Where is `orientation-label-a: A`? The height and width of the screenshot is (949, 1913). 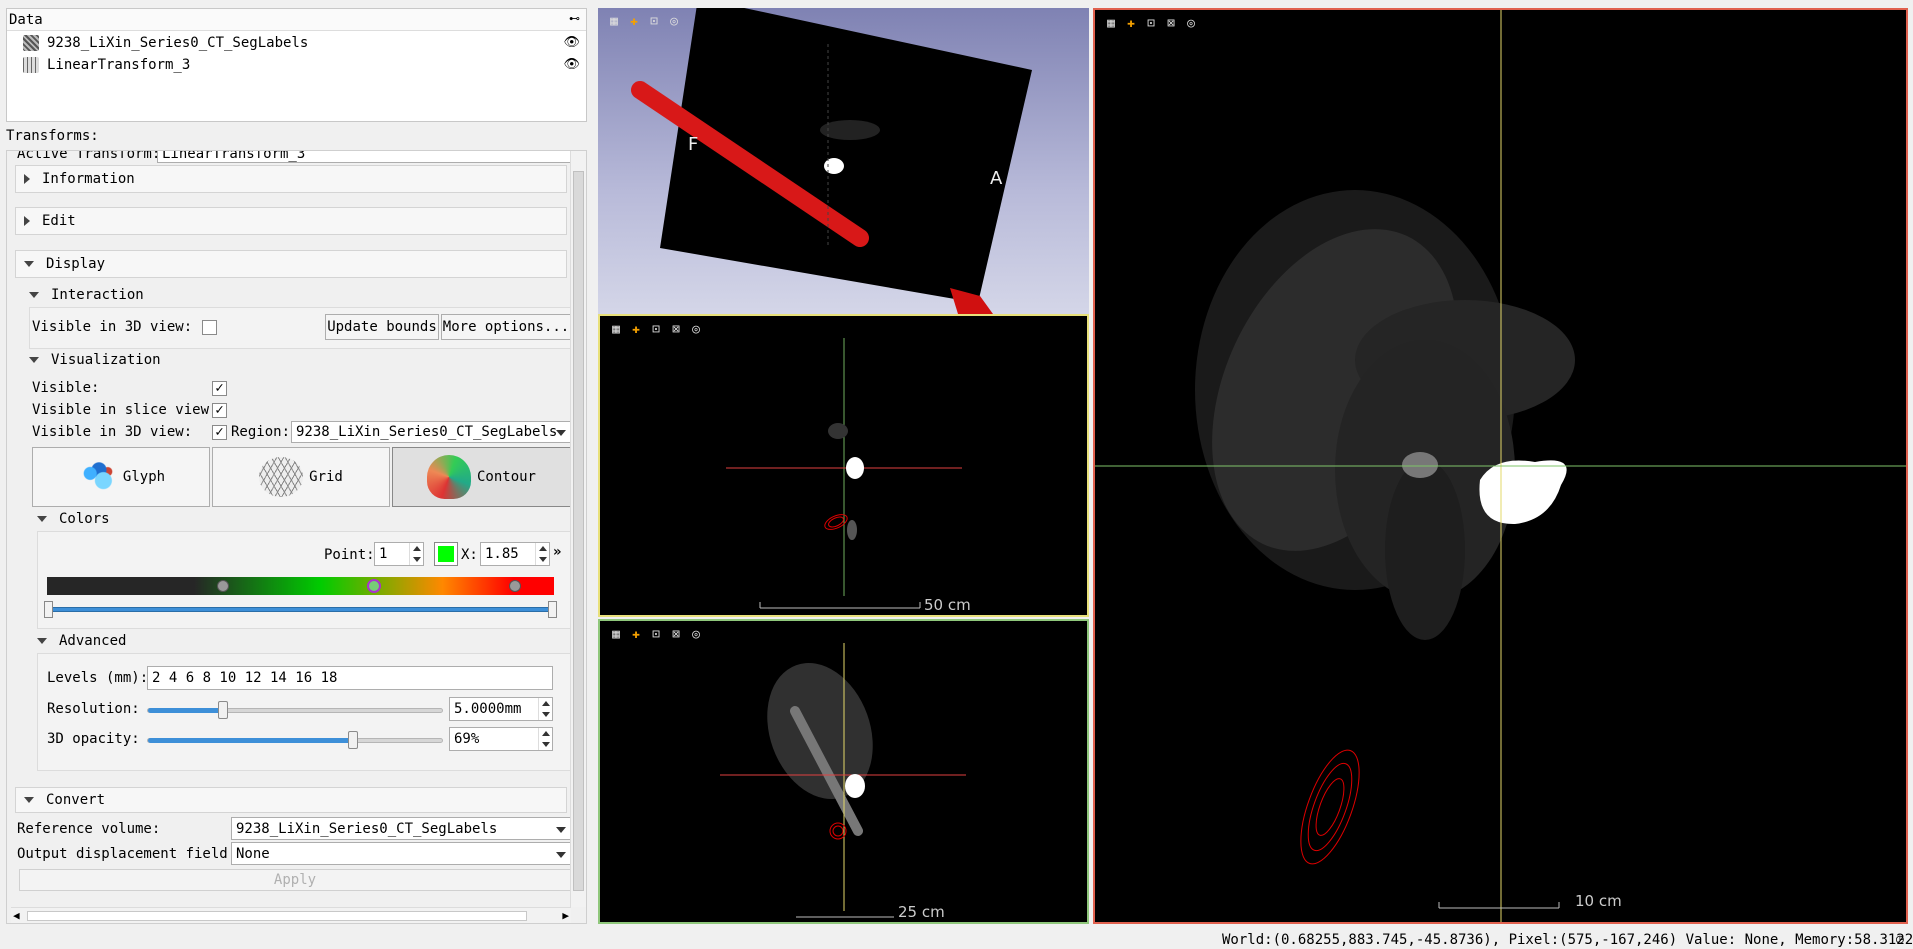
orientation-label-a: A is located at coordinates (996, 178).